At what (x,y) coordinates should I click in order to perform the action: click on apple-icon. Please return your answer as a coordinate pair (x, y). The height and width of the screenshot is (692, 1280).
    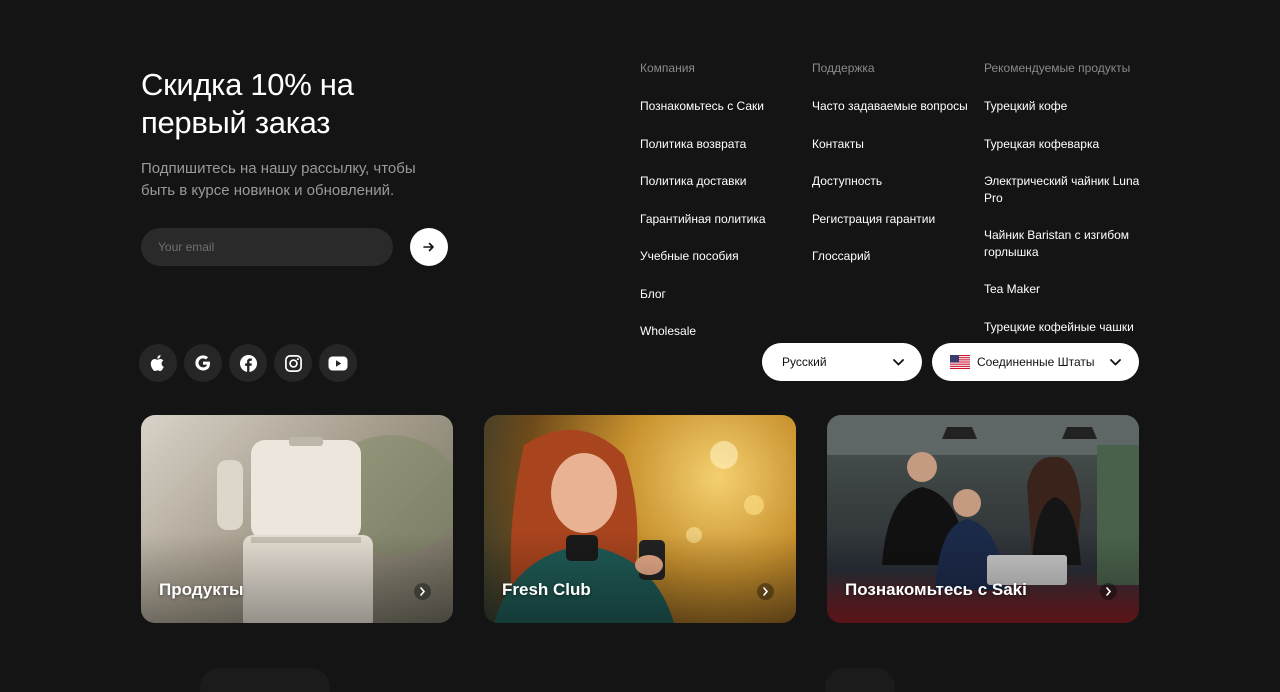
    Looking at the image, I should click on (157, 363).